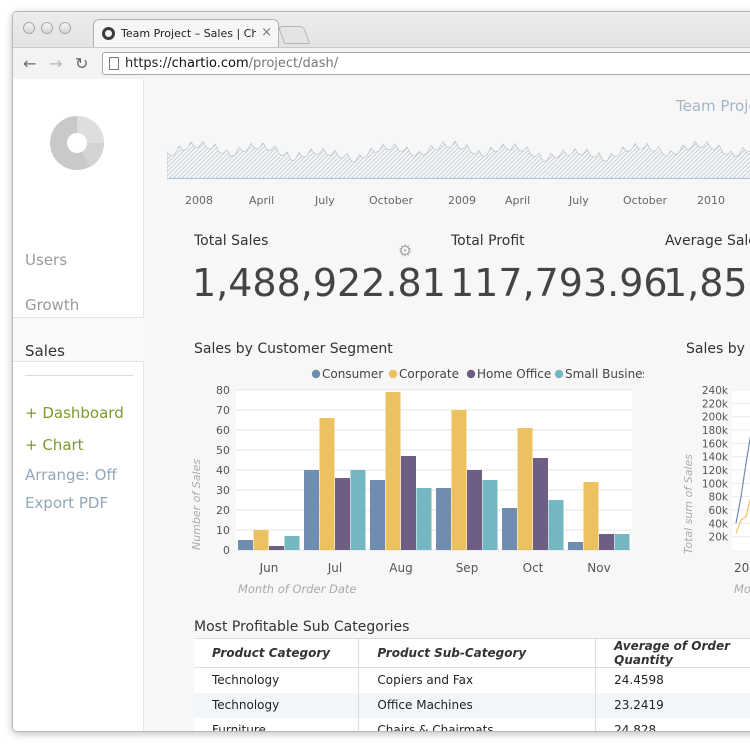 The height and width of the screenshot is (750, 750). What do you see at coordinates (108, 33) in the screenshot?
I see `chartio-favicon-icon` at bounding box center [108, 33].